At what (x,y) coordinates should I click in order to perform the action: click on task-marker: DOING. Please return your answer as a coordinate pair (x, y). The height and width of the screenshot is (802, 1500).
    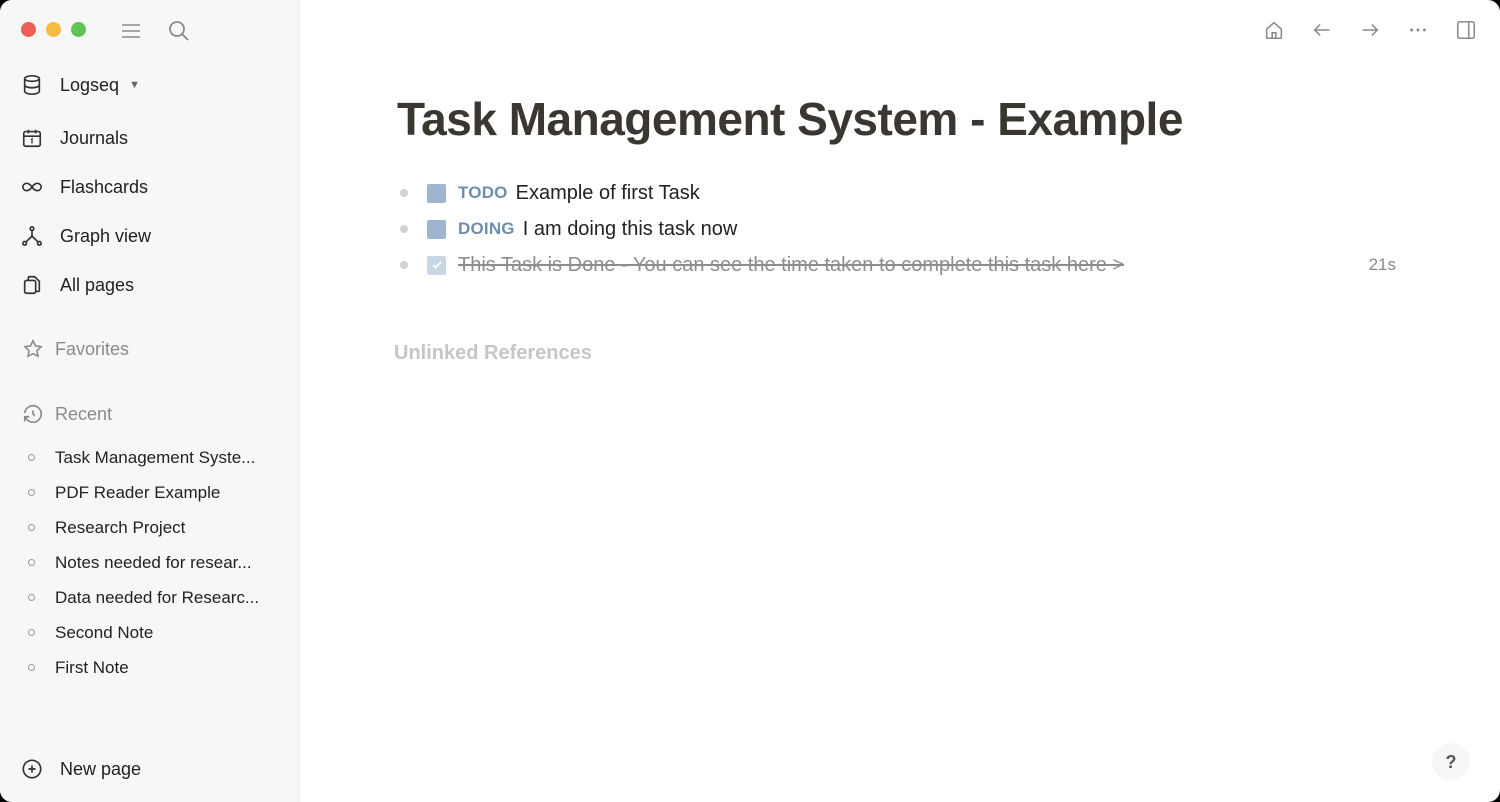
    Looking at the image, I should click on (486, 229).